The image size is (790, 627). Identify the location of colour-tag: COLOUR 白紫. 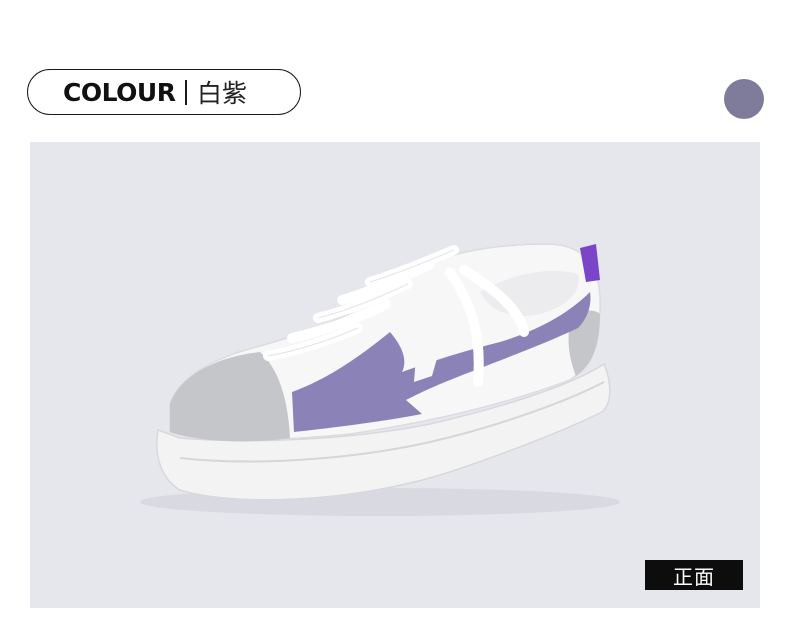
(164, 92).